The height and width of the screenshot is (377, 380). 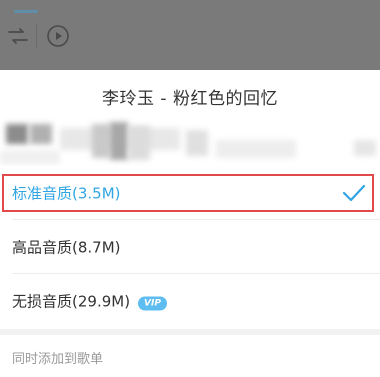 What do you see at coordinates (36, 36) in the screenshot?
I see `toolbar-divider` at bounding box center [36, 36].